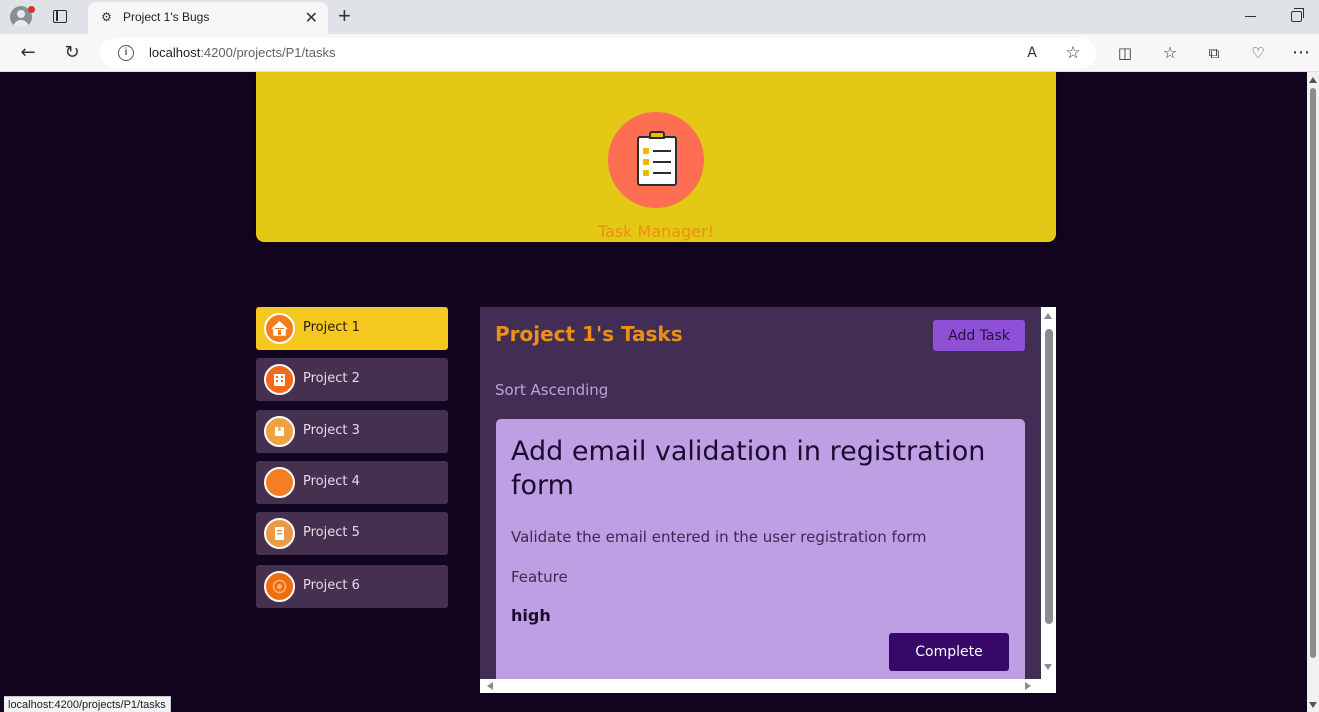 The height and width of the screenshot is (712, 1319). Describe the element at coordinates (551, 390) in the screenshot. I see `sort-ascending-toggle: Sort Ascending` at that location.